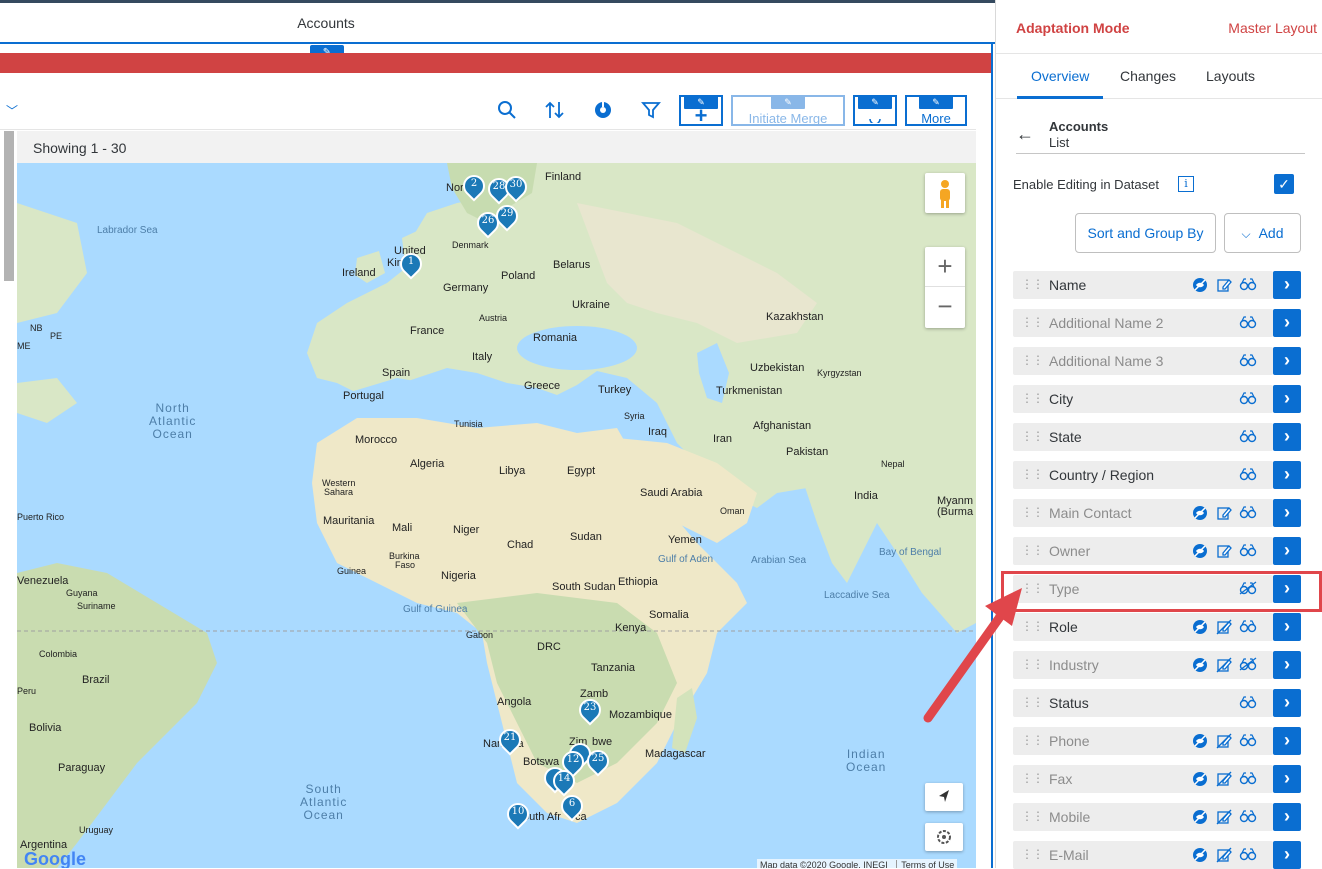 This screenshot has height=869, width=1322. Describe the element at coordinates (1143, 475) in the screenshot. I see `field-row: ⋮⋮ Country / Region` at that location.